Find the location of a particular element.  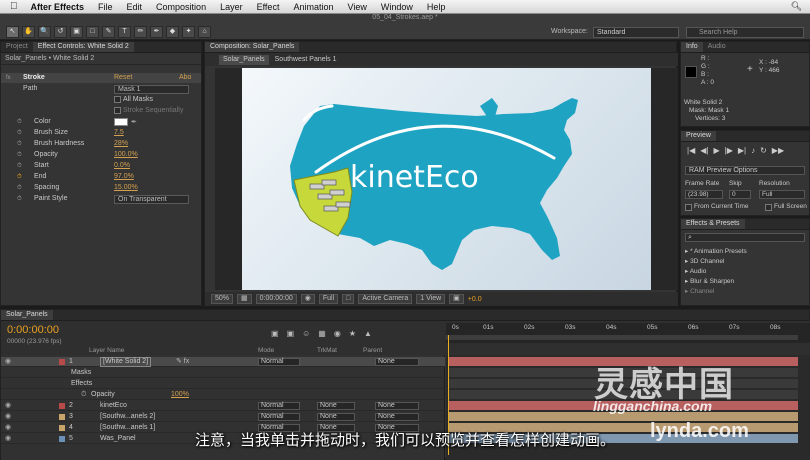

opacity-value: 100.0% is located at coordinates (126, 155).